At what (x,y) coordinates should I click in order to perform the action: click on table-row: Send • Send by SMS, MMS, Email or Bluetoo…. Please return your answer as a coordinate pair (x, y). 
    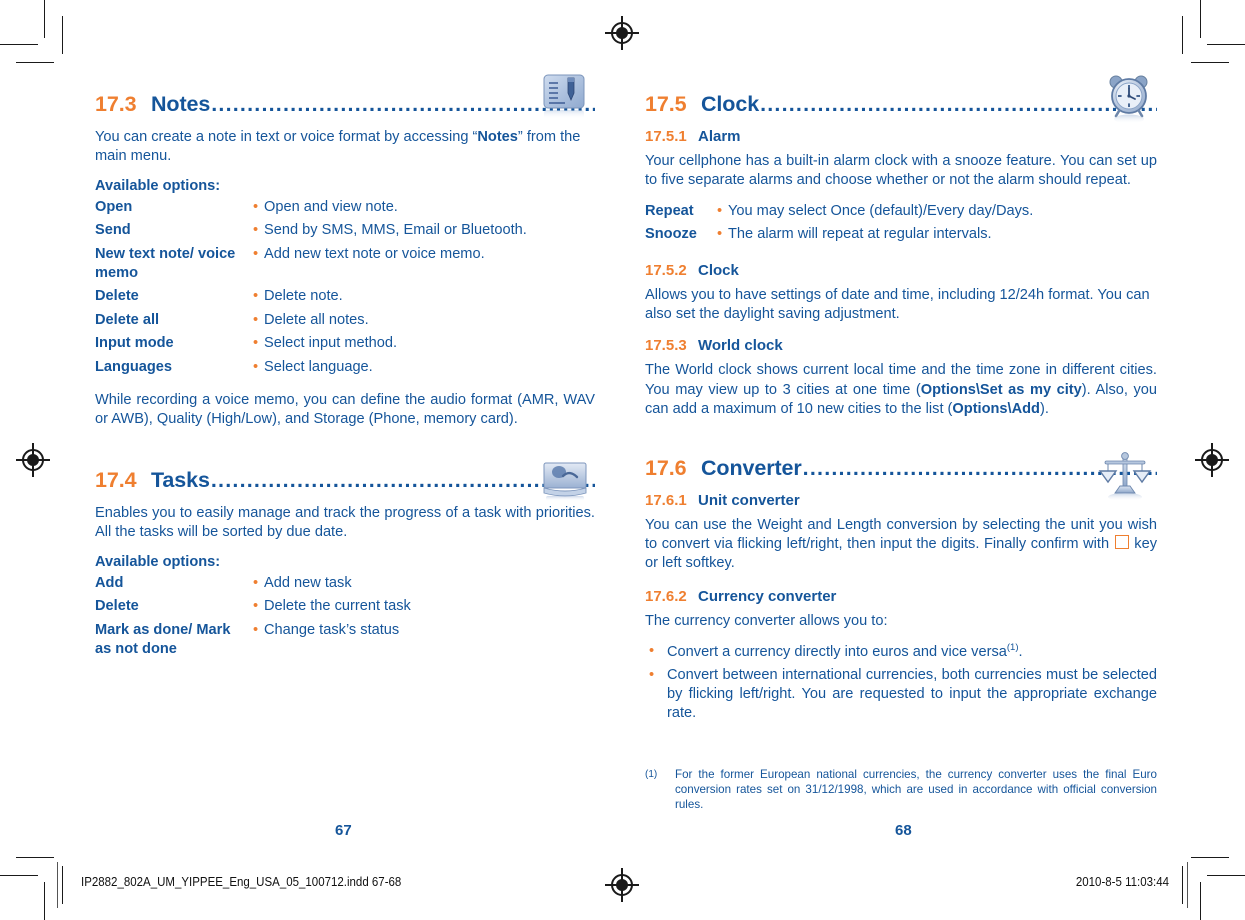
    Looking at the image, I should click on (345, 232).